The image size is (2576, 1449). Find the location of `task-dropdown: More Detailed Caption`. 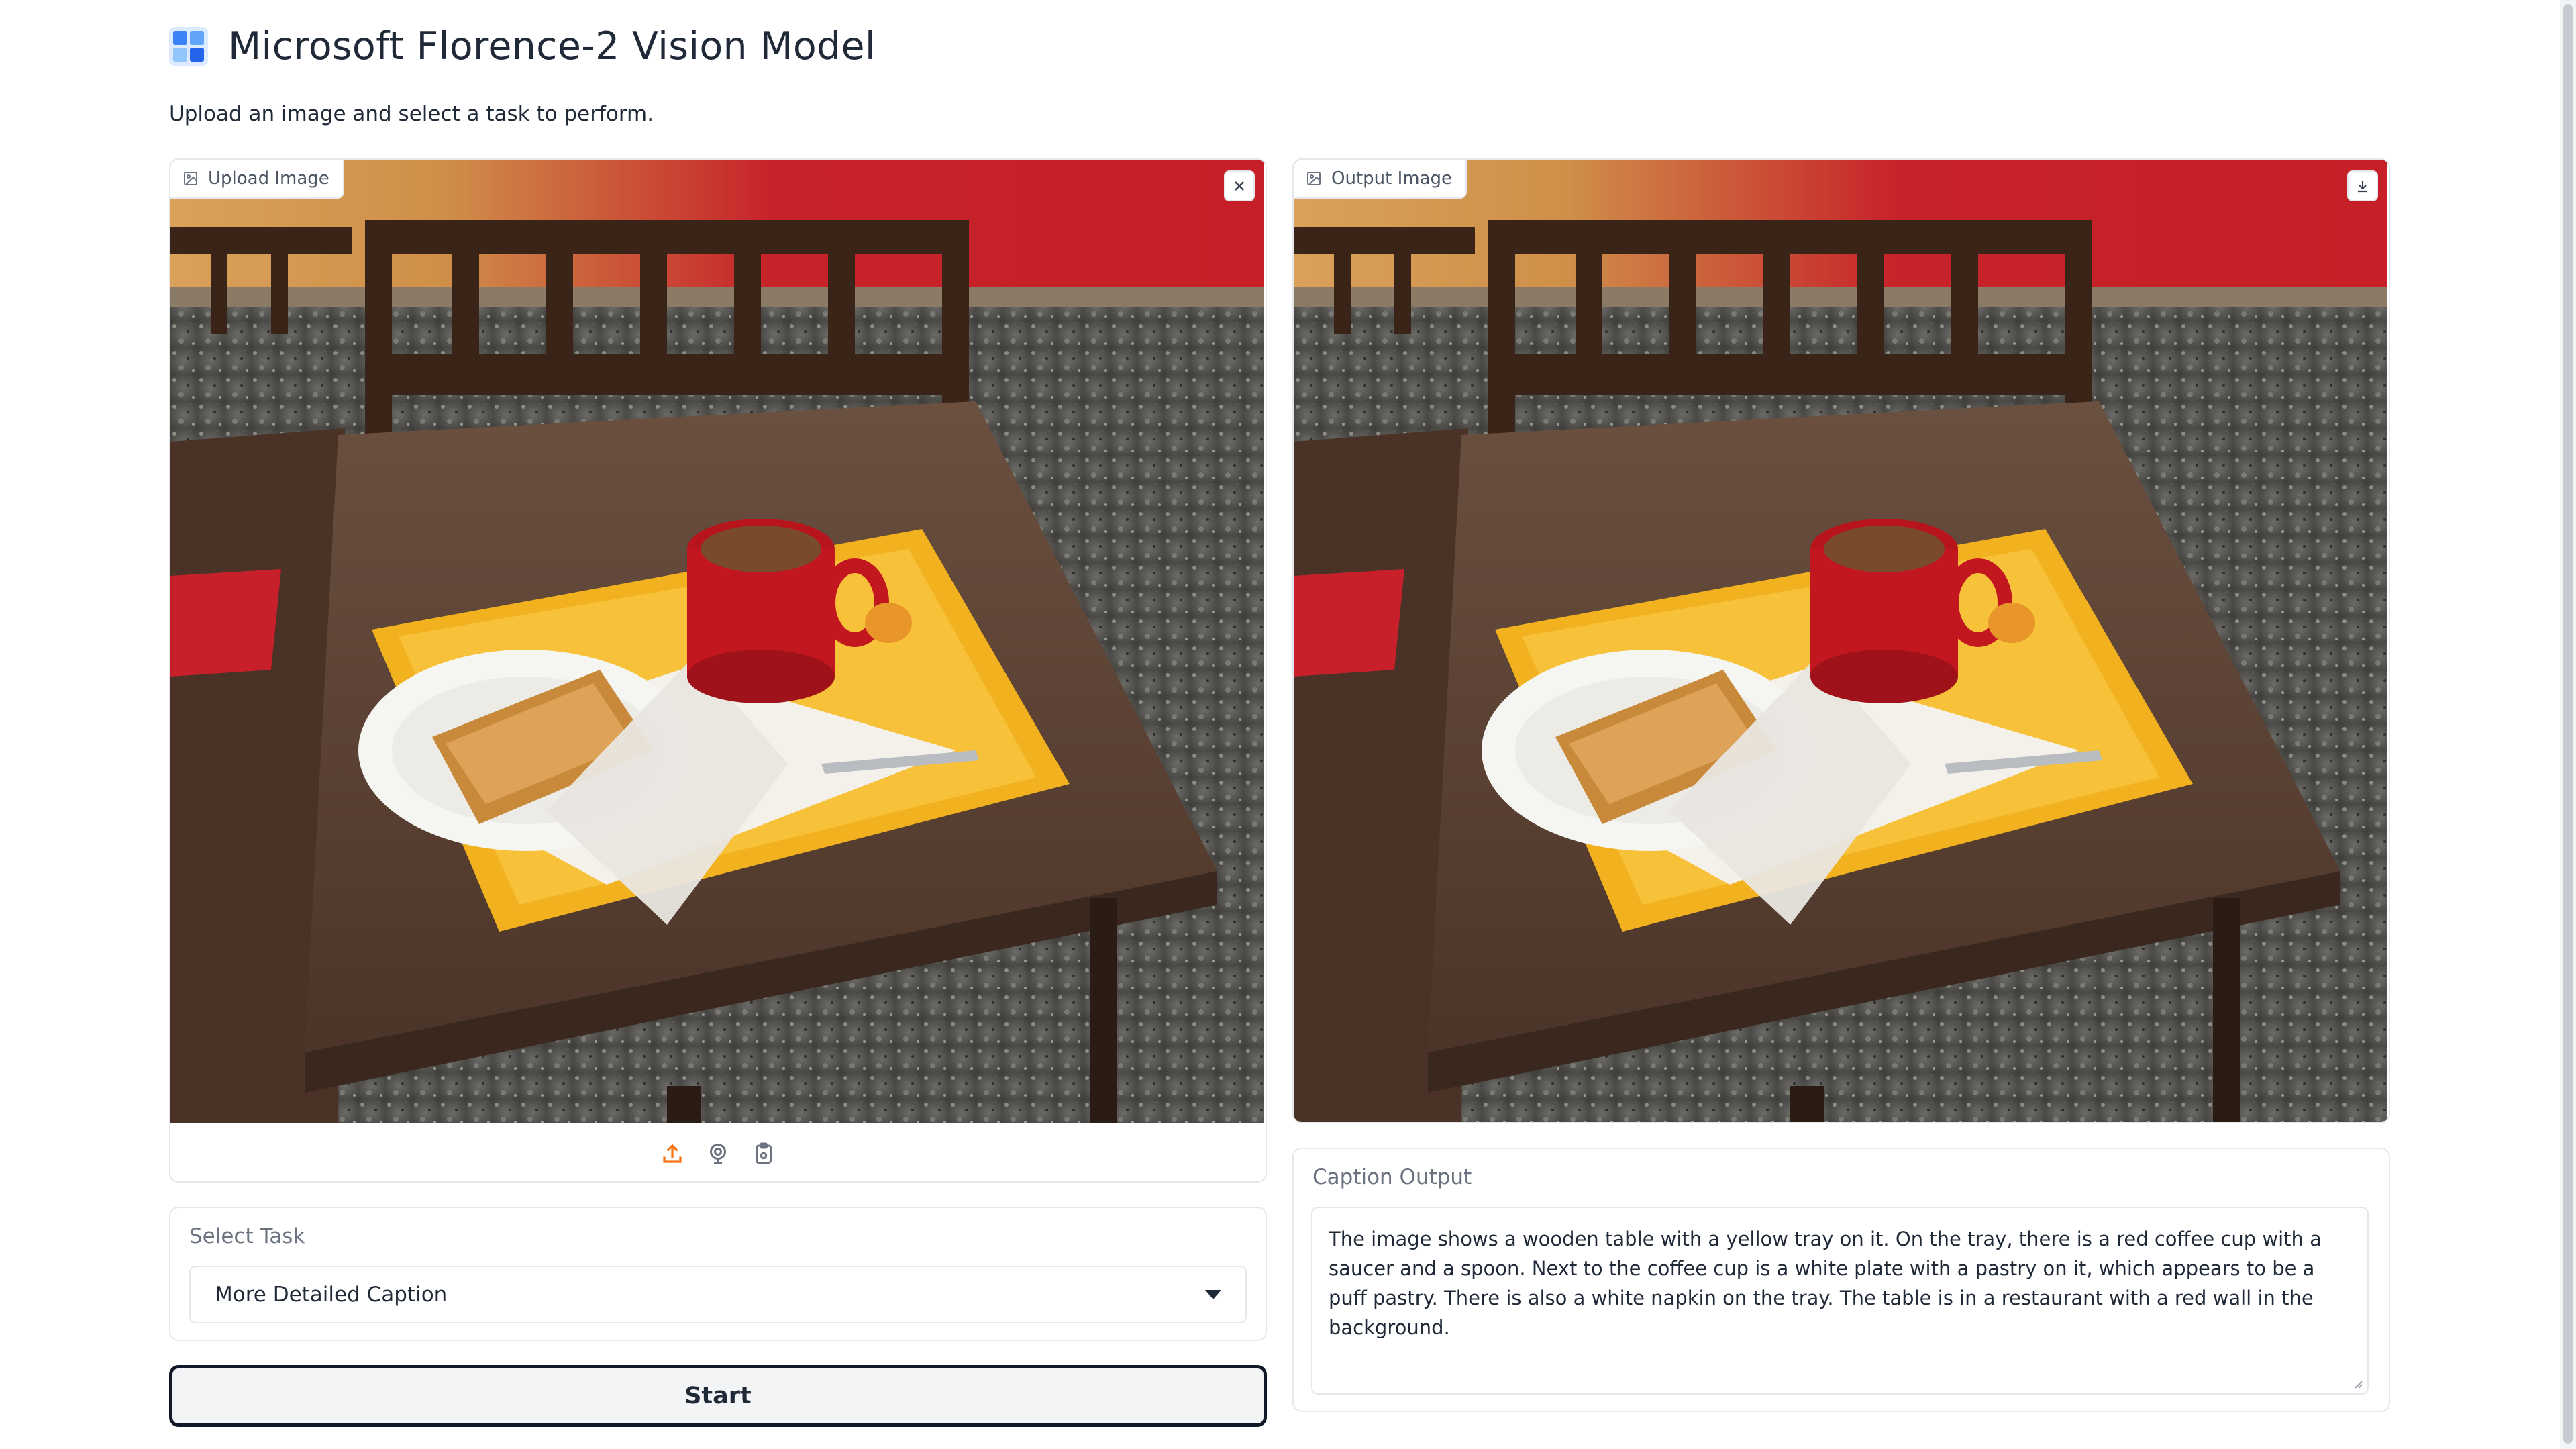

task-dropdown: More Detailed Caption is located at coordinates (718, 1294).